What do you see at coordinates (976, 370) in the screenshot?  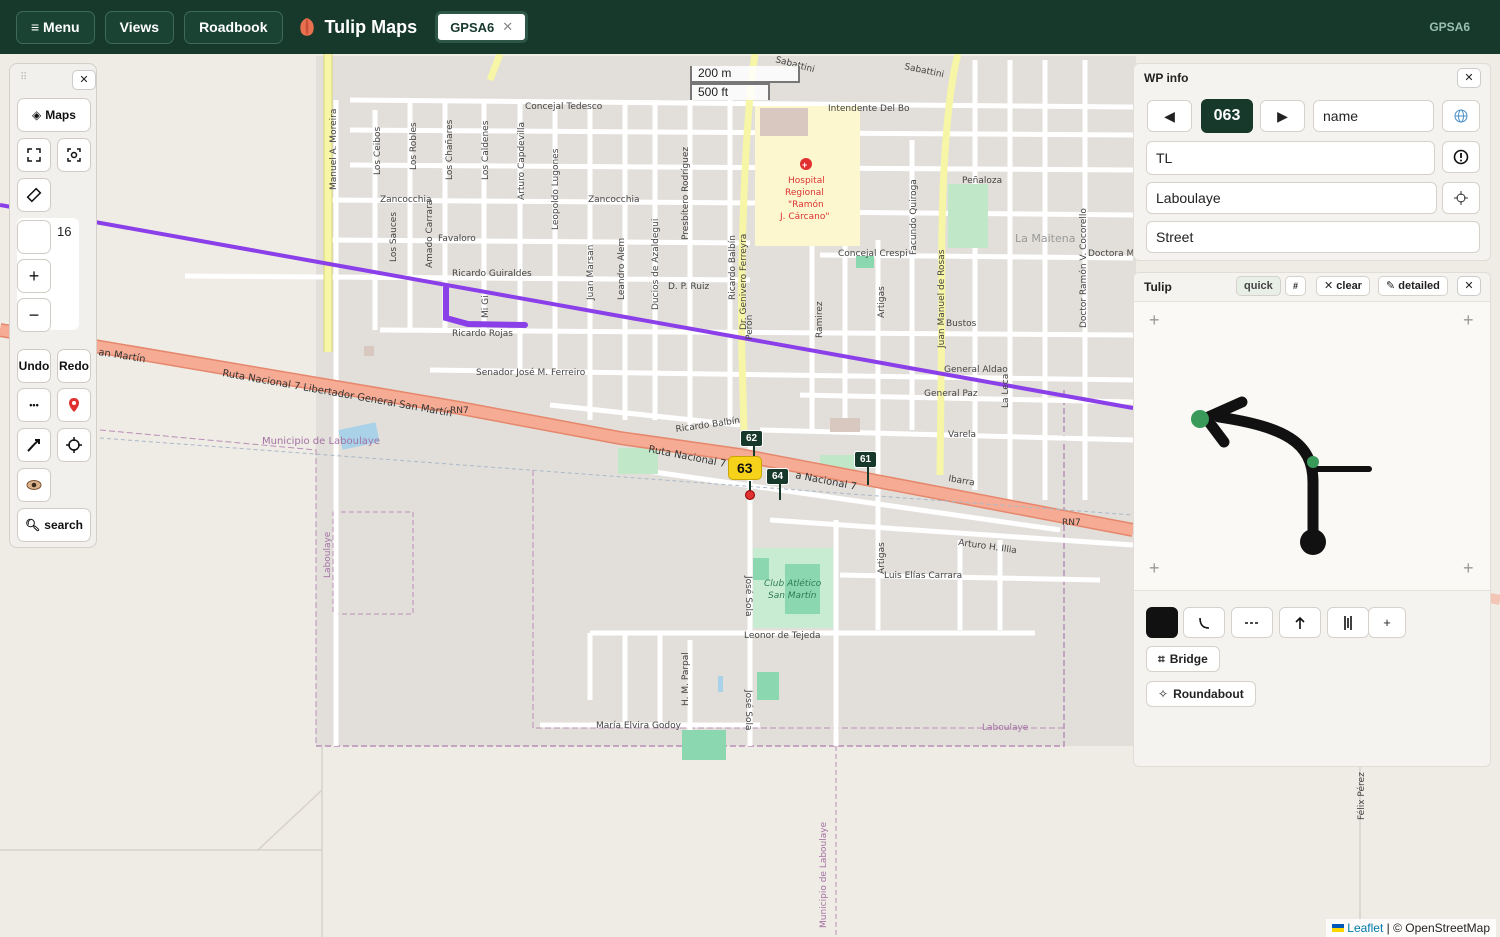 I see `label-general-aldao: General Aldao` at bounding box center [976, 370].